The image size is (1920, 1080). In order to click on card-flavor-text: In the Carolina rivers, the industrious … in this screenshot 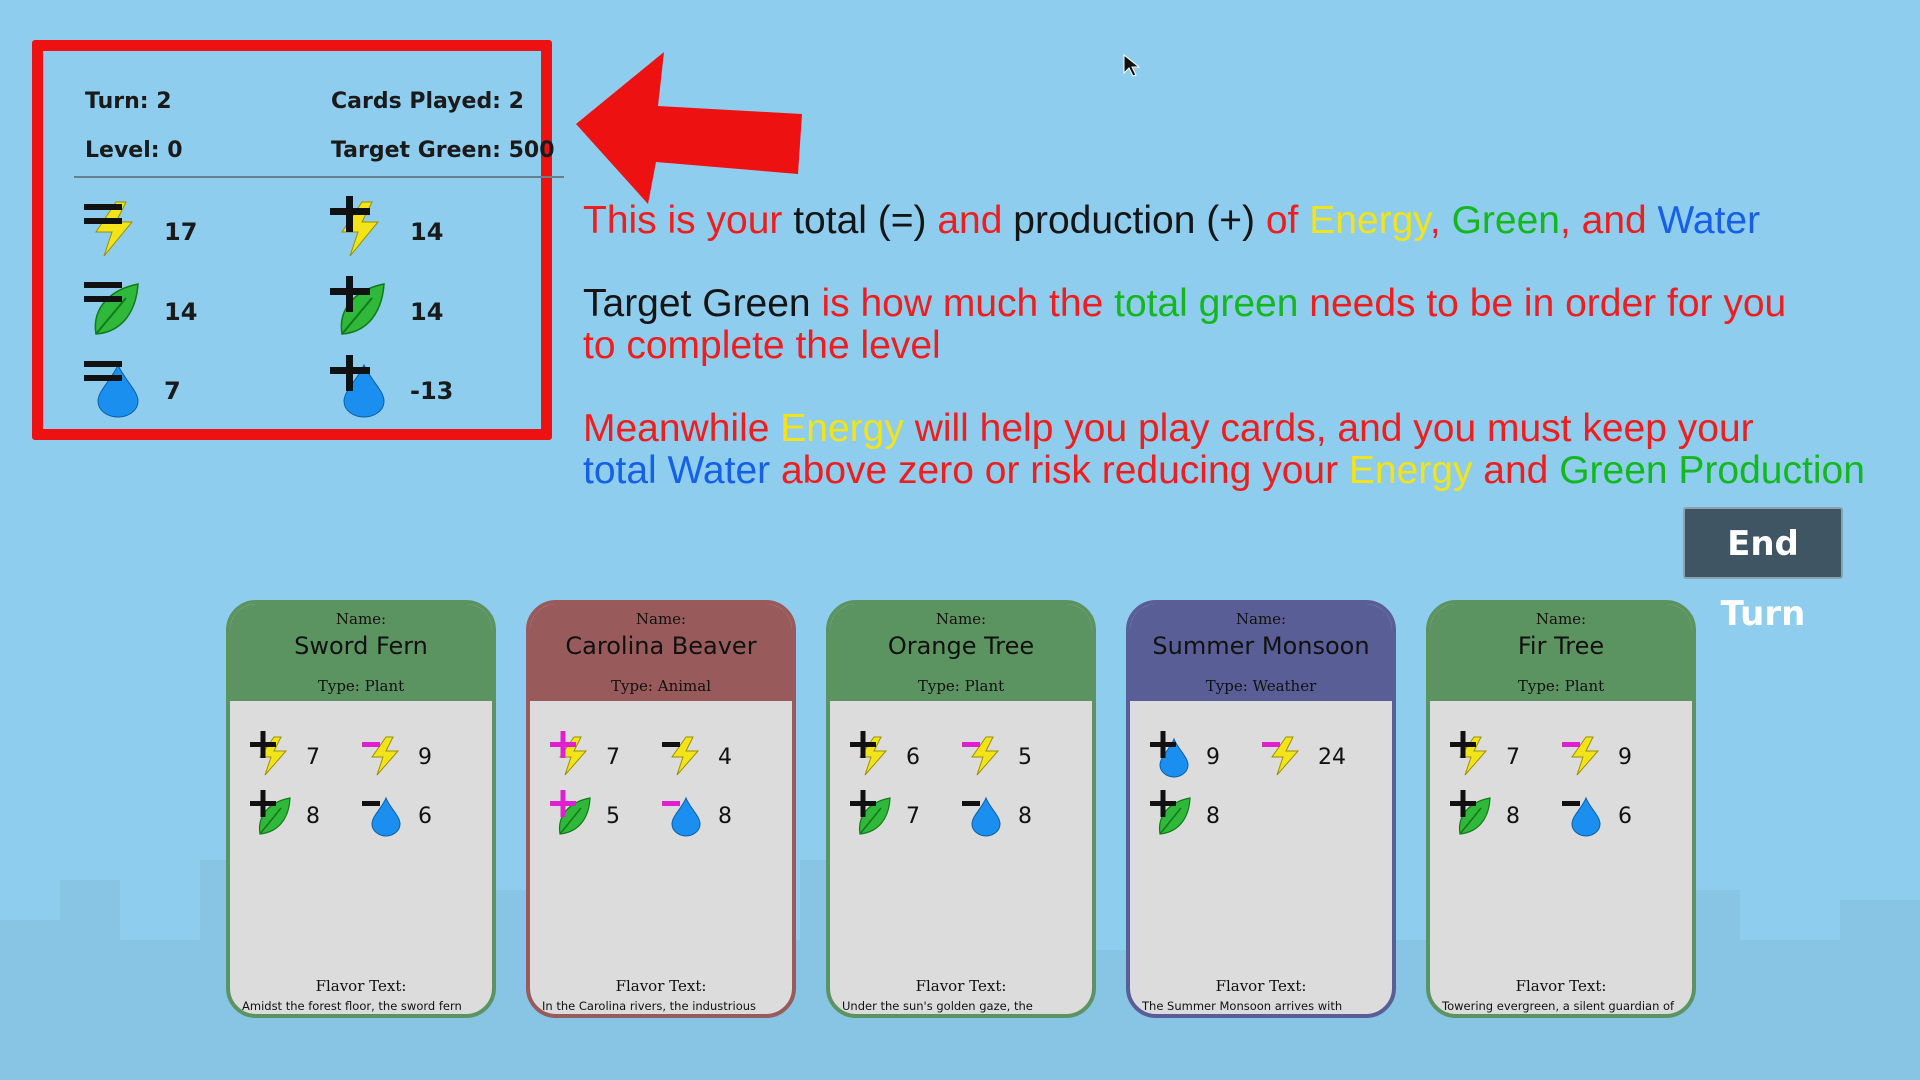, I will do `click(649, 1006)`.